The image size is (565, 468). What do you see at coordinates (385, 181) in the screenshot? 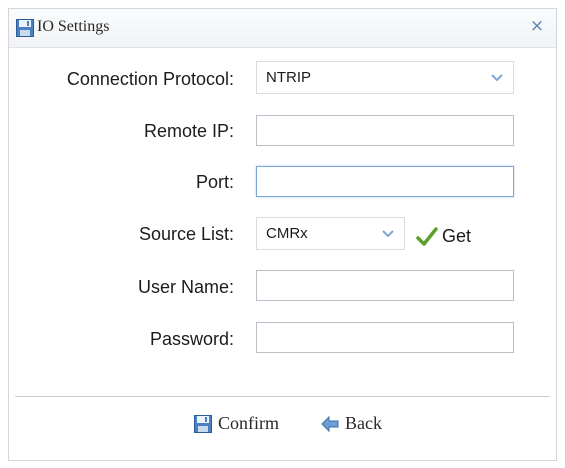
I see `port-input` at bounding box center [385, 181].